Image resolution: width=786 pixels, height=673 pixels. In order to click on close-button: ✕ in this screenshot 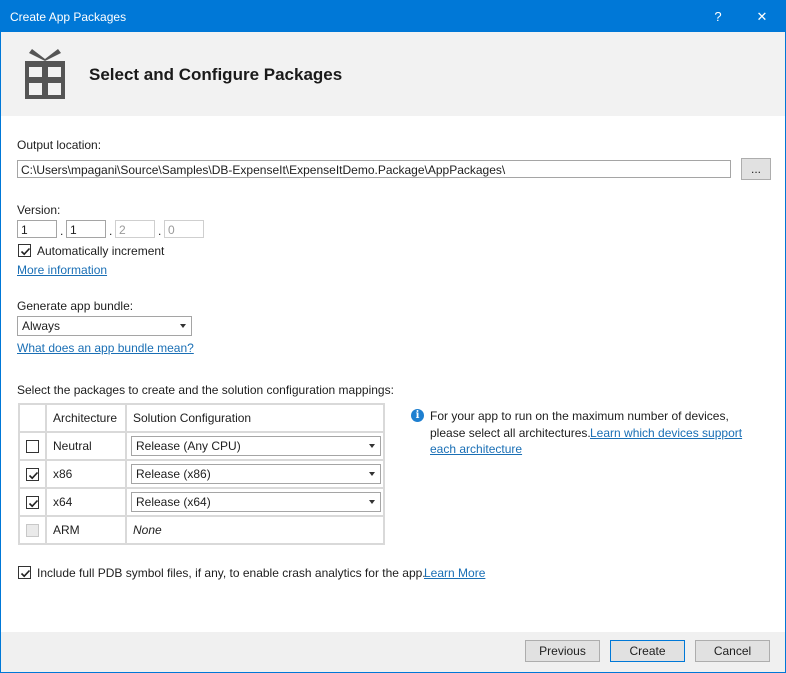, I will do `click(762, 16)`.